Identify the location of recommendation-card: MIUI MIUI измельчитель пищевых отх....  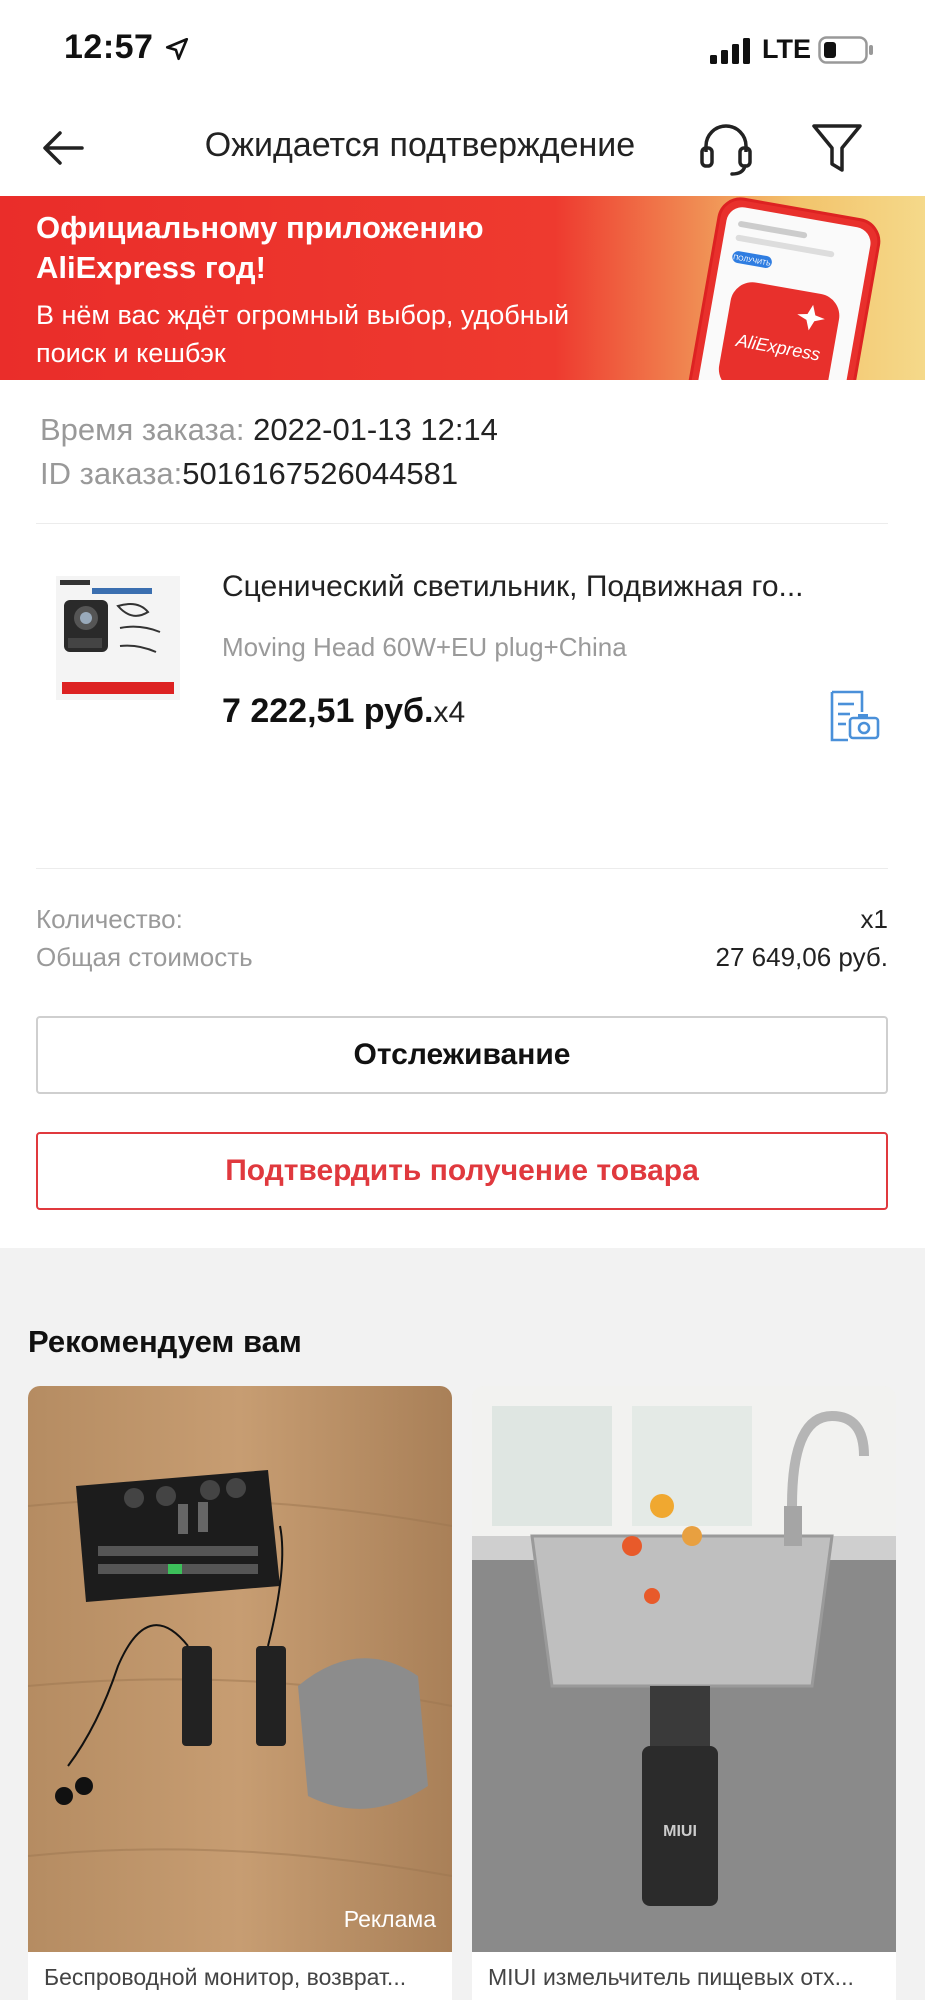
(684, 1693).